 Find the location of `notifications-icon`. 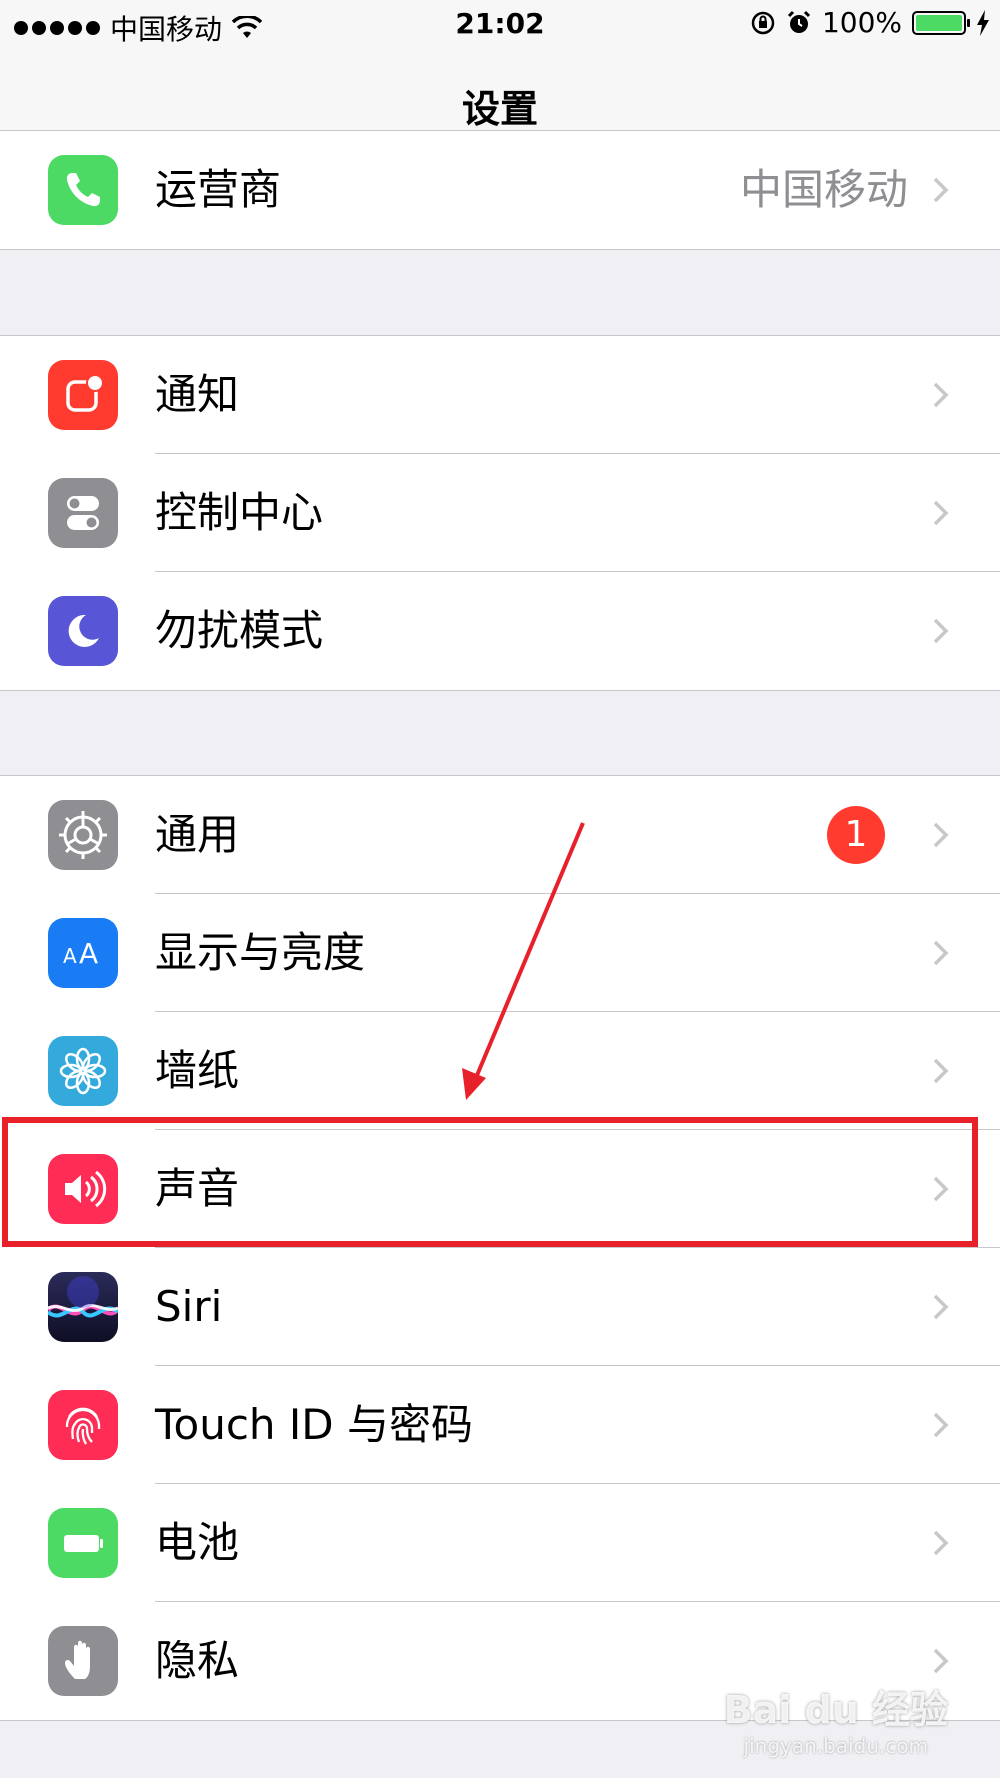

notifications-icon is located at coordinates (83, 395).